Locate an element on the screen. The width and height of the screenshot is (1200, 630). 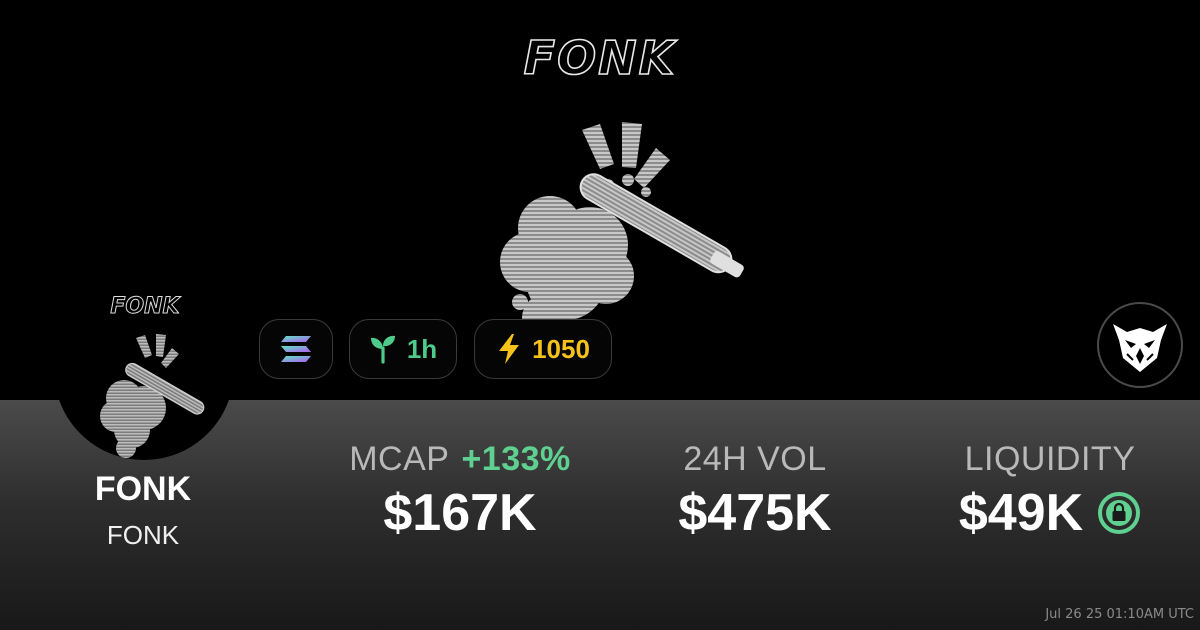
sprout-icon is located at coordinates (382, 349).